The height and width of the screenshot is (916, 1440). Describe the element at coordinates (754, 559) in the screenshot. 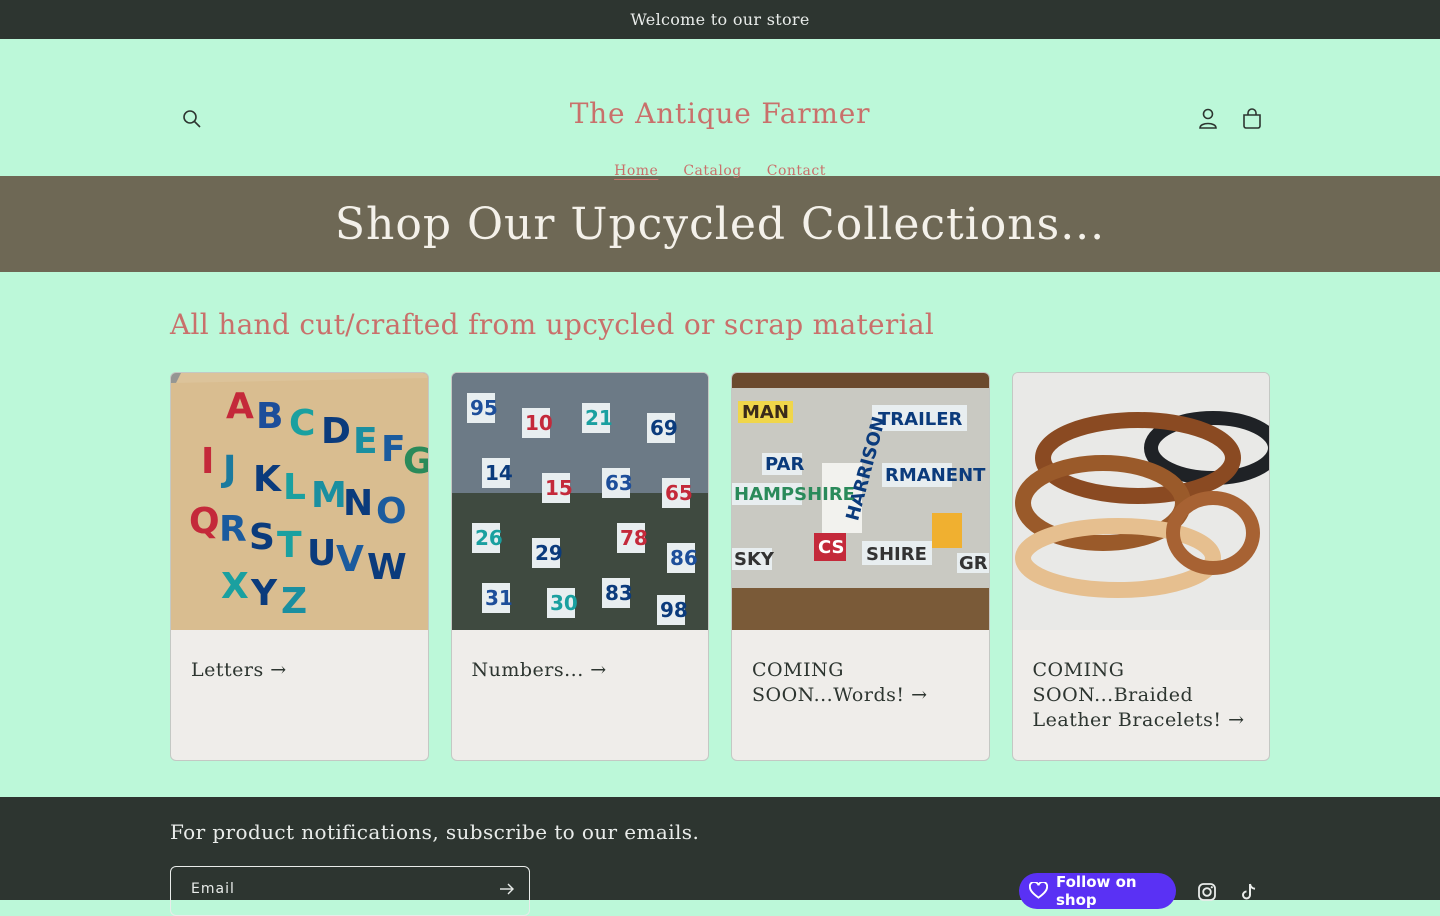

I see `svg-text: SKY` at that location.